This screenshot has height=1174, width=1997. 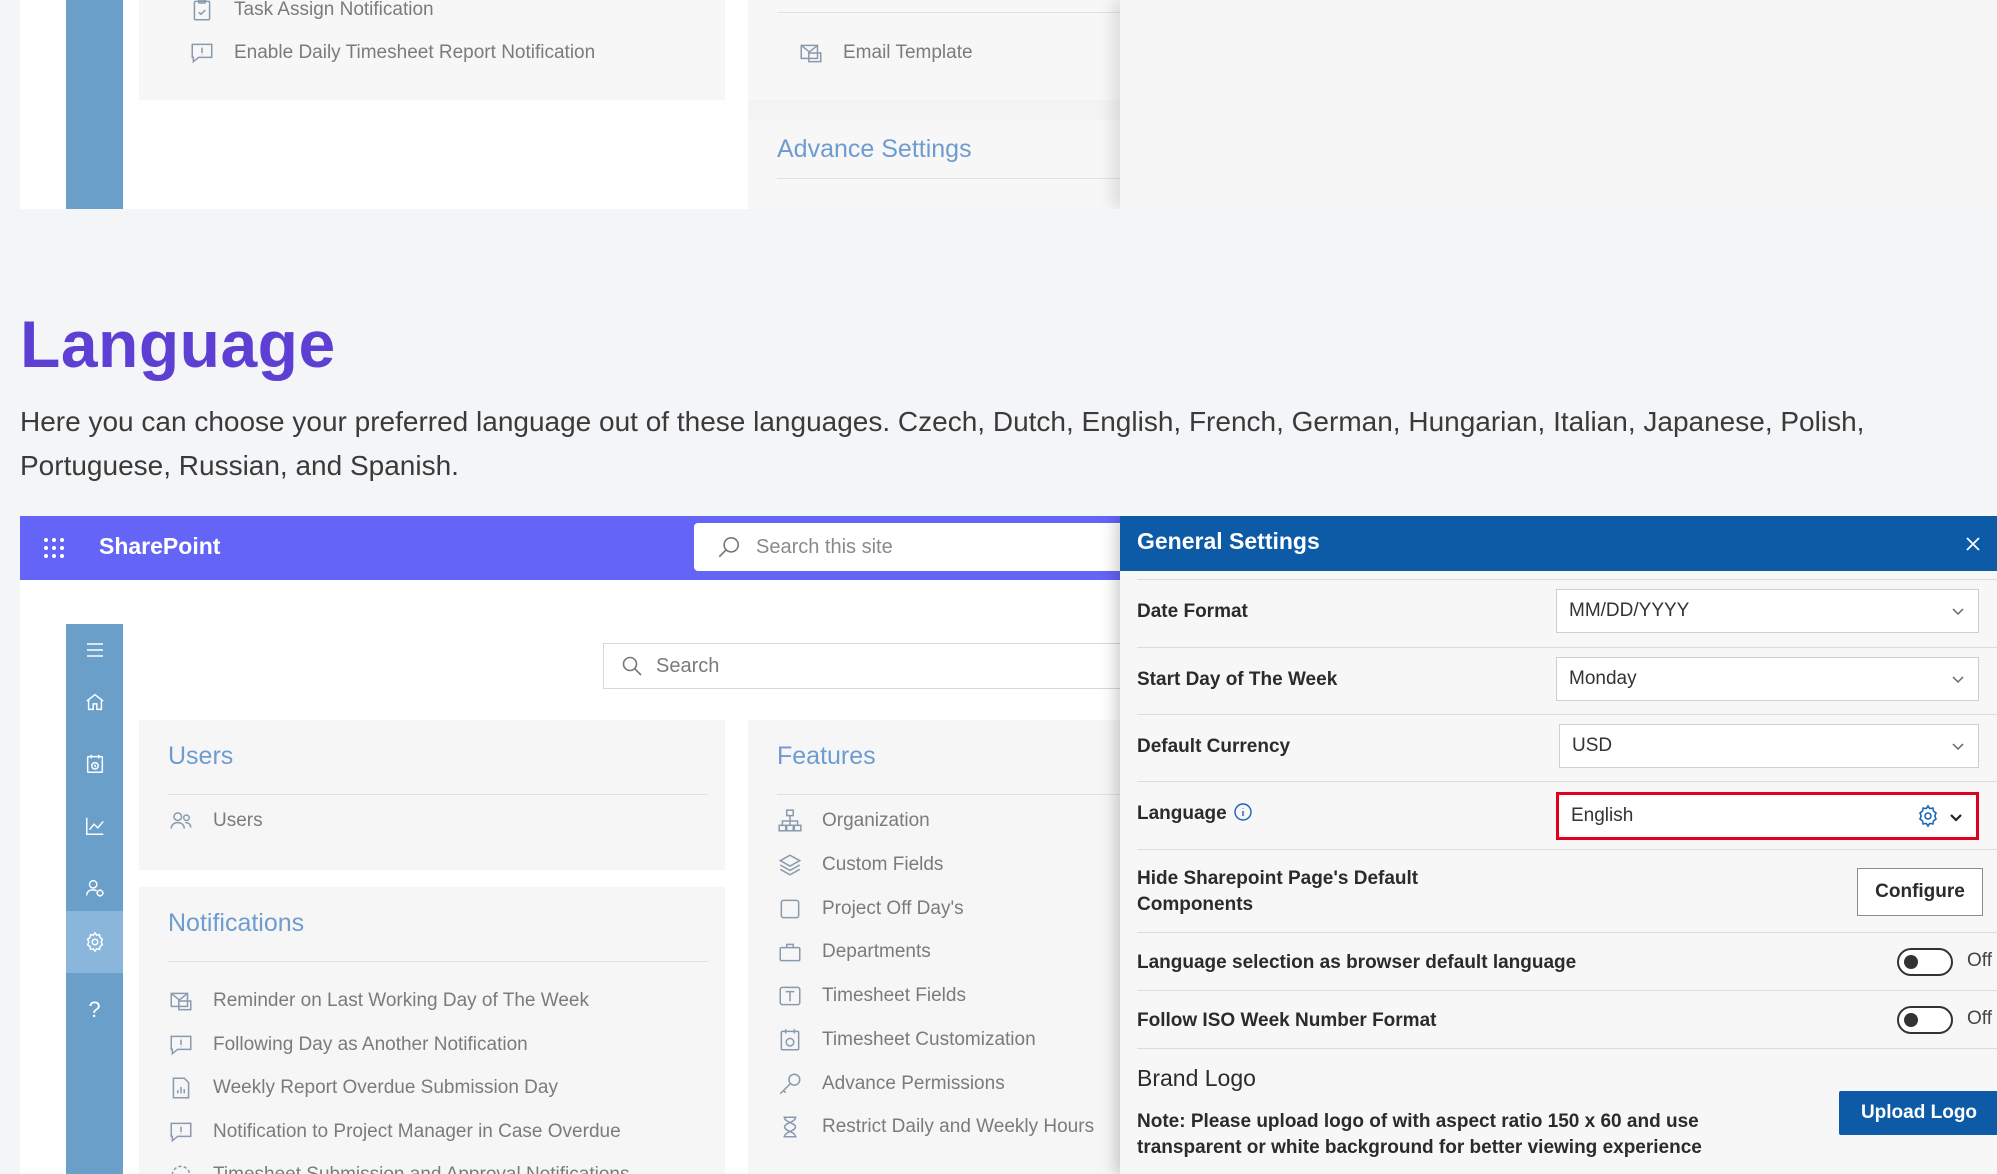 I want to click on advance-settings-heading: Advance Settings, so click(x=874, y=149).